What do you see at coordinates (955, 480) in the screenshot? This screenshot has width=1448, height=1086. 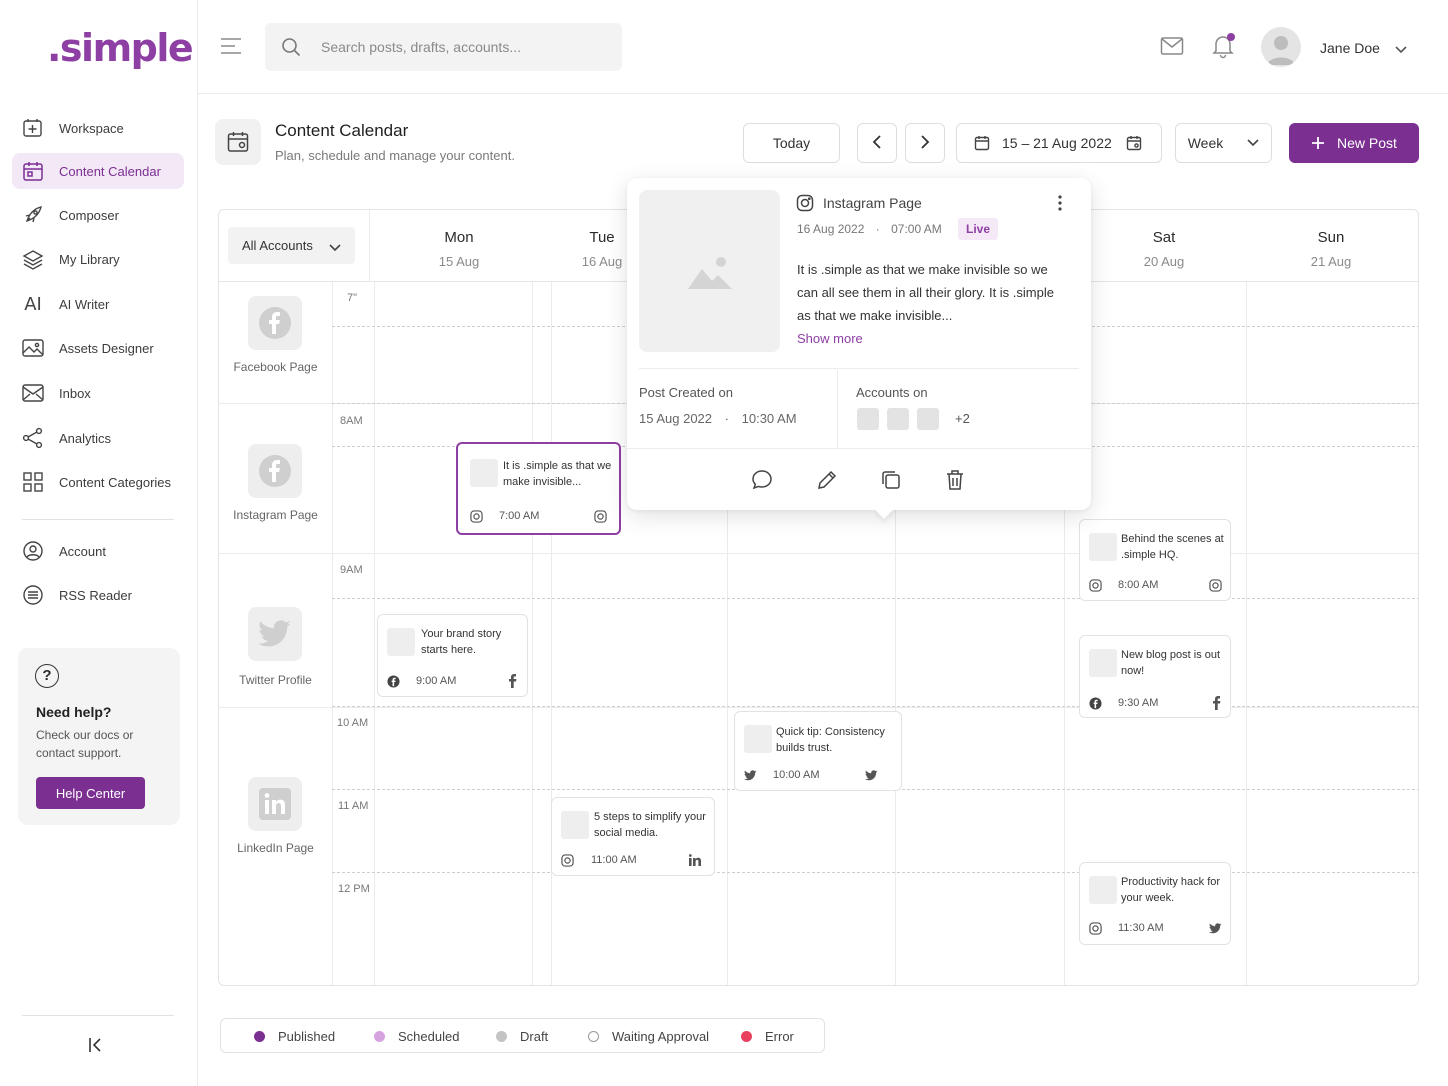 I see `delete-icon` at bounding box center [955, 480].